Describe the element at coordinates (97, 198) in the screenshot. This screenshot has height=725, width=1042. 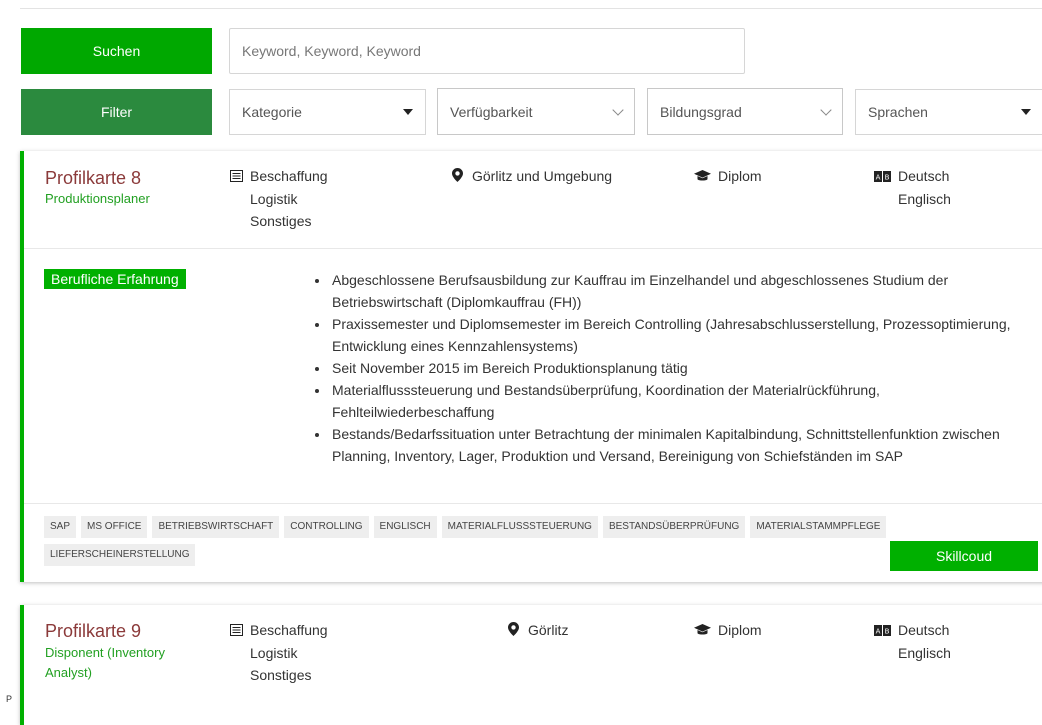
I see `card-subtitle: Produktionsplaner` at that location.